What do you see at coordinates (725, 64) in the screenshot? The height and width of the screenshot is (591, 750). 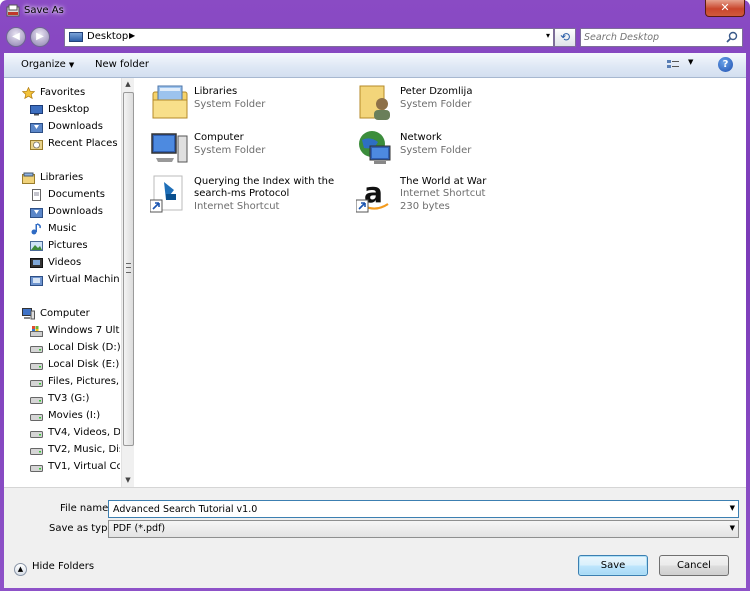 I see `help-icon: ?` at bounding box center [725, 64].